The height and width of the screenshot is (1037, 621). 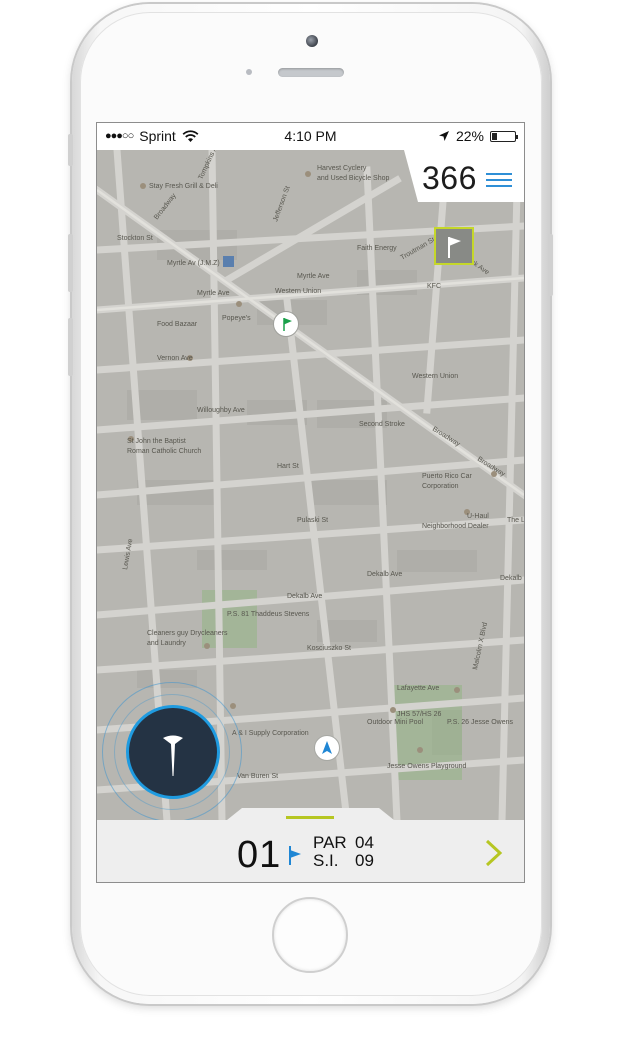 I want to click on home-button, so click(x=310, y=935).